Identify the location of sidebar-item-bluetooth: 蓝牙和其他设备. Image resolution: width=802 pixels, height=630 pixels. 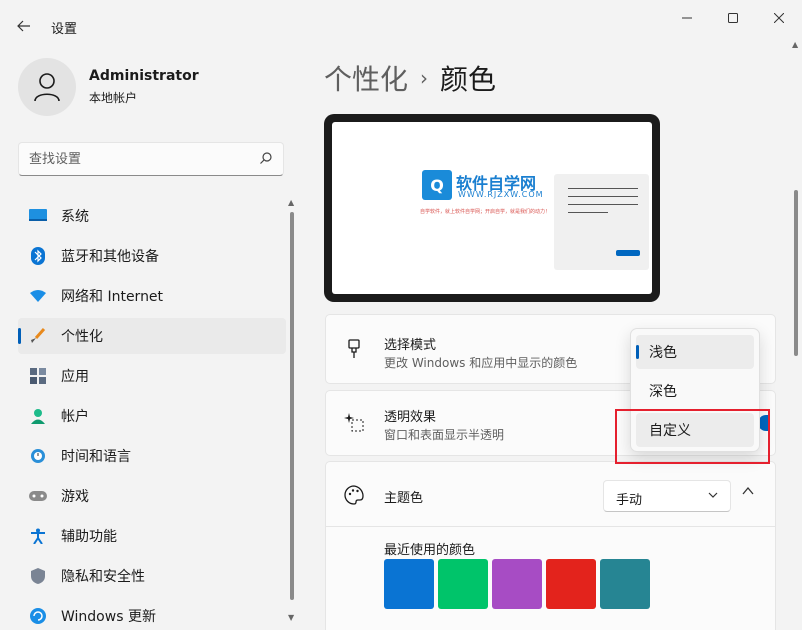
(152, 256).